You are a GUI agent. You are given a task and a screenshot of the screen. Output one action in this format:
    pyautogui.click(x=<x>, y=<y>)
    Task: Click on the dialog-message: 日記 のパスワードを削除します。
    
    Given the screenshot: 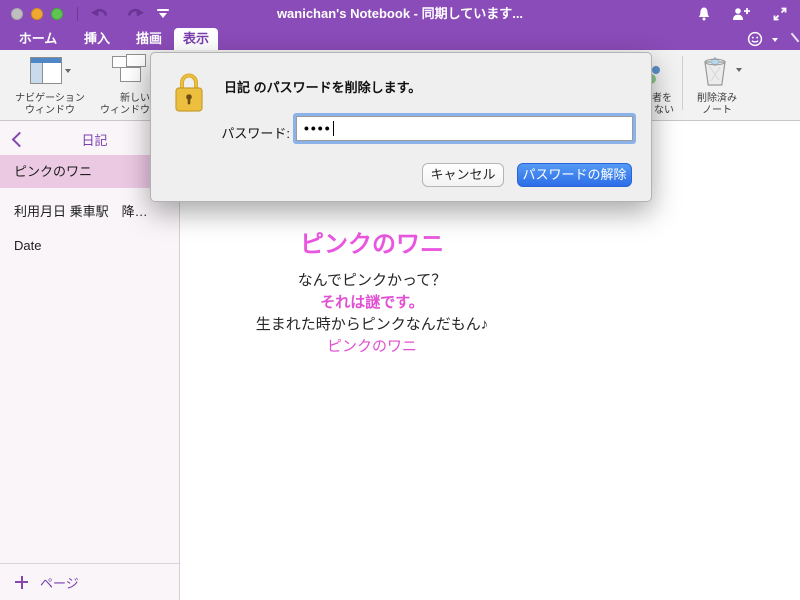 What is the action you would take?
    pyautogui.click(x=323, y=87)
    